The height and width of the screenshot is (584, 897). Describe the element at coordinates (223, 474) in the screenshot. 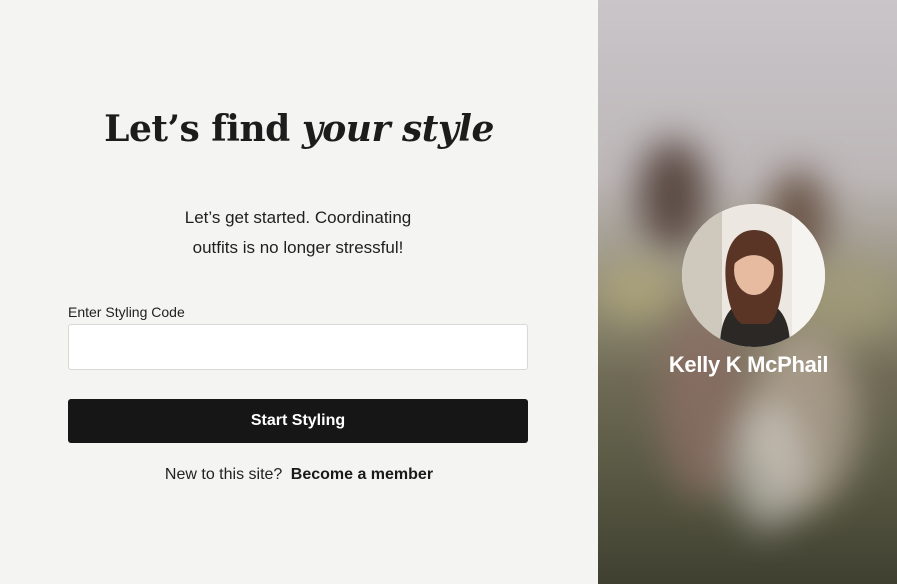

I see `signup-prompt: New to this site?` at that location.